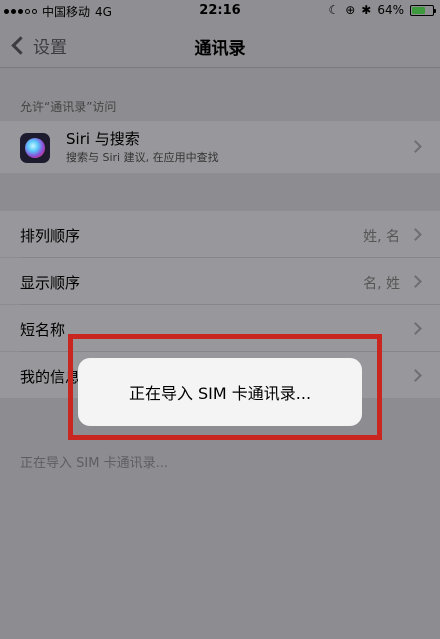  Describe the element at coordinates (68, 107) in the screenshot. I see `section-header-access: 允许“通讯录”访问` at that location.